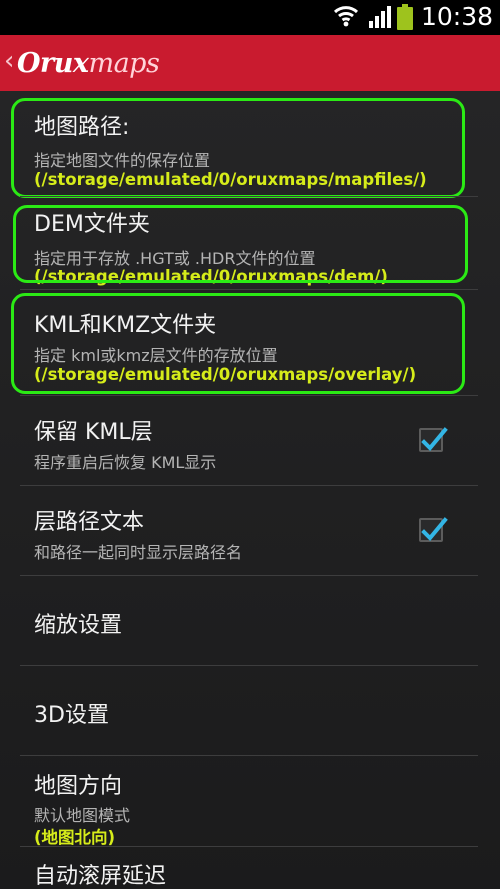 The image size is (500, 889). Describe the element at coordinates (71, 715) in the screenshot. I see `pref-title: 3D设置` at that location.